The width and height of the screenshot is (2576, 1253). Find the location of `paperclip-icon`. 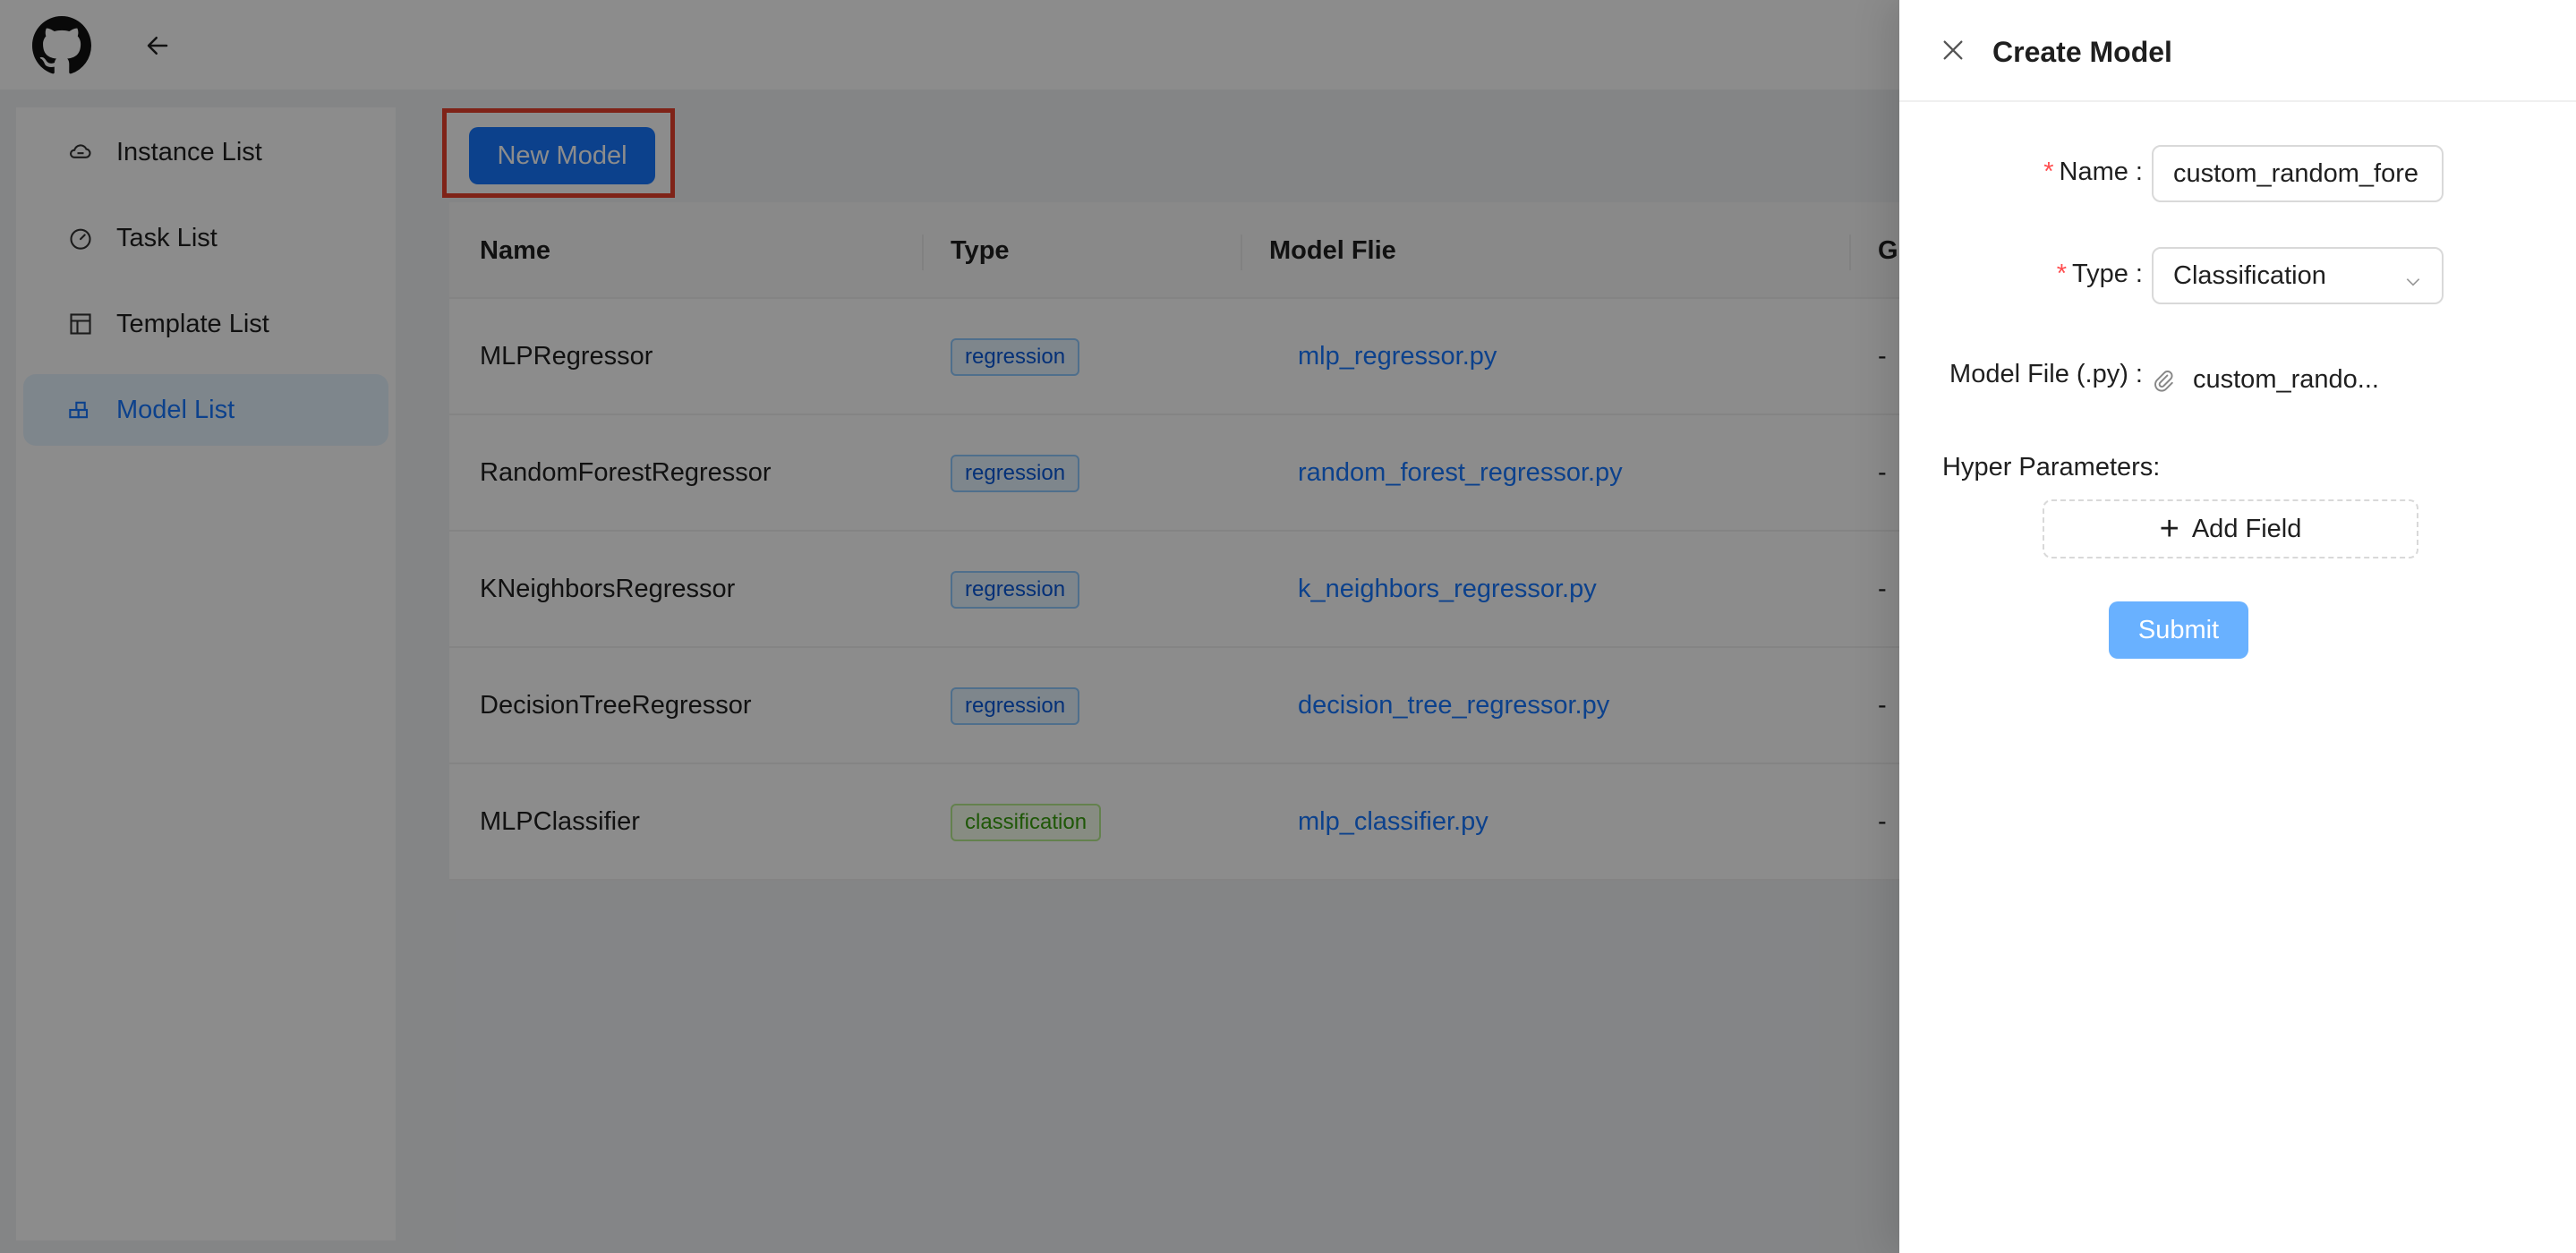

paperclip-icon is located at coordinates (2163, 380).